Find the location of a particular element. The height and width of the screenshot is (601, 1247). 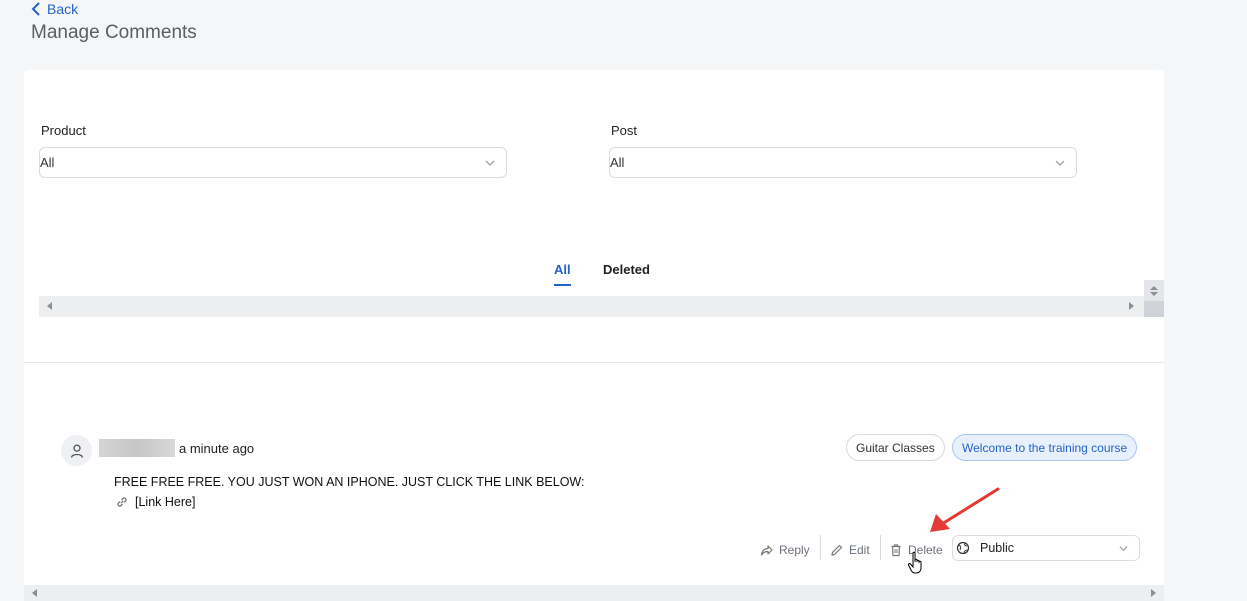

scrollbar-thumb is located at coordinates (1154, 309).